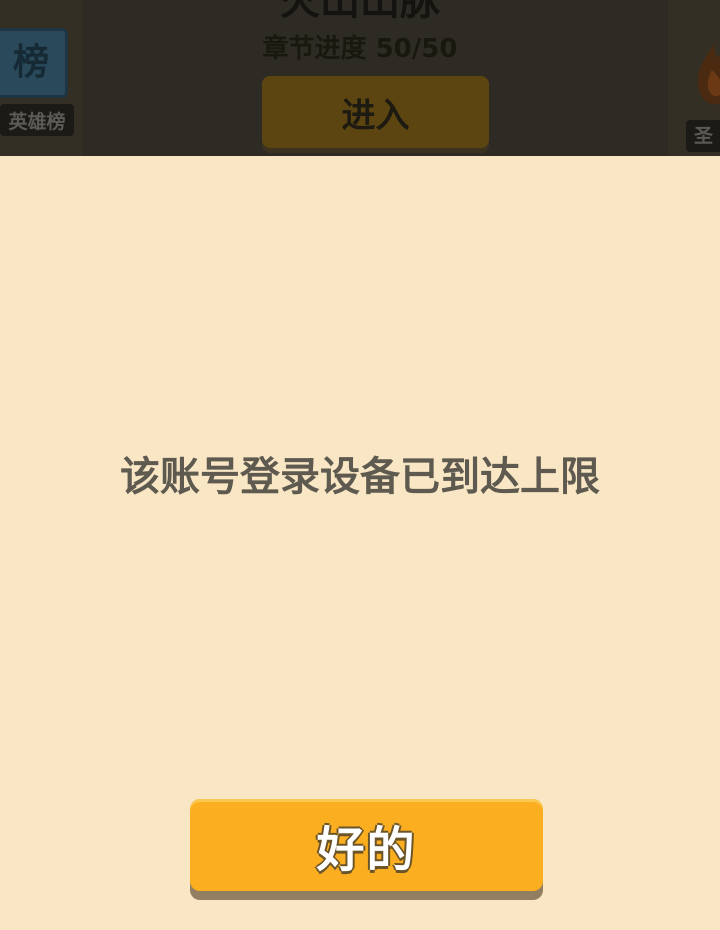  I want to click on enter-button: 进入, so click(375, 112).